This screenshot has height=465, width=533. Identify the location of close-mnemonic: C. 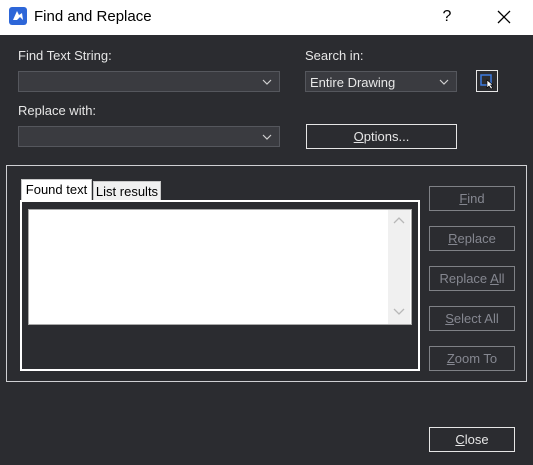
(460, 439).